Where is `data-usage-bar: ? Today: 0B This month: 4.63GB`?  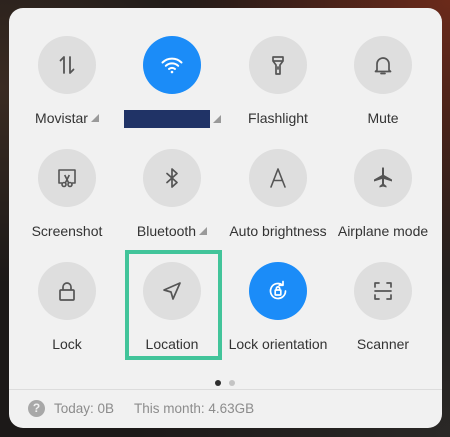 data-usage-bar: ? Today: 0B This month: 4.63GB is located at coordinates (141, 408).